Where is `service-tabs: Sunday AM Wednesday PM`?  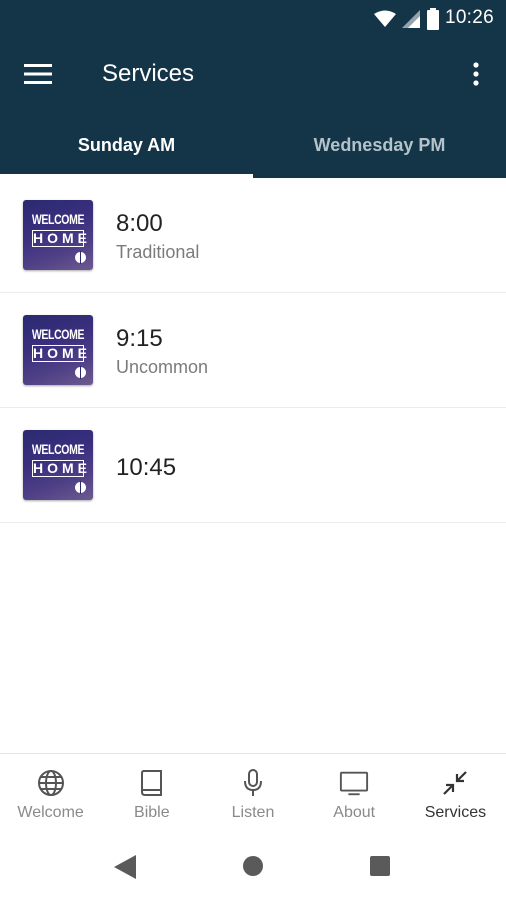
service-tabs: Sunday AM Wednesday PM is located at coordinates (253, 145).